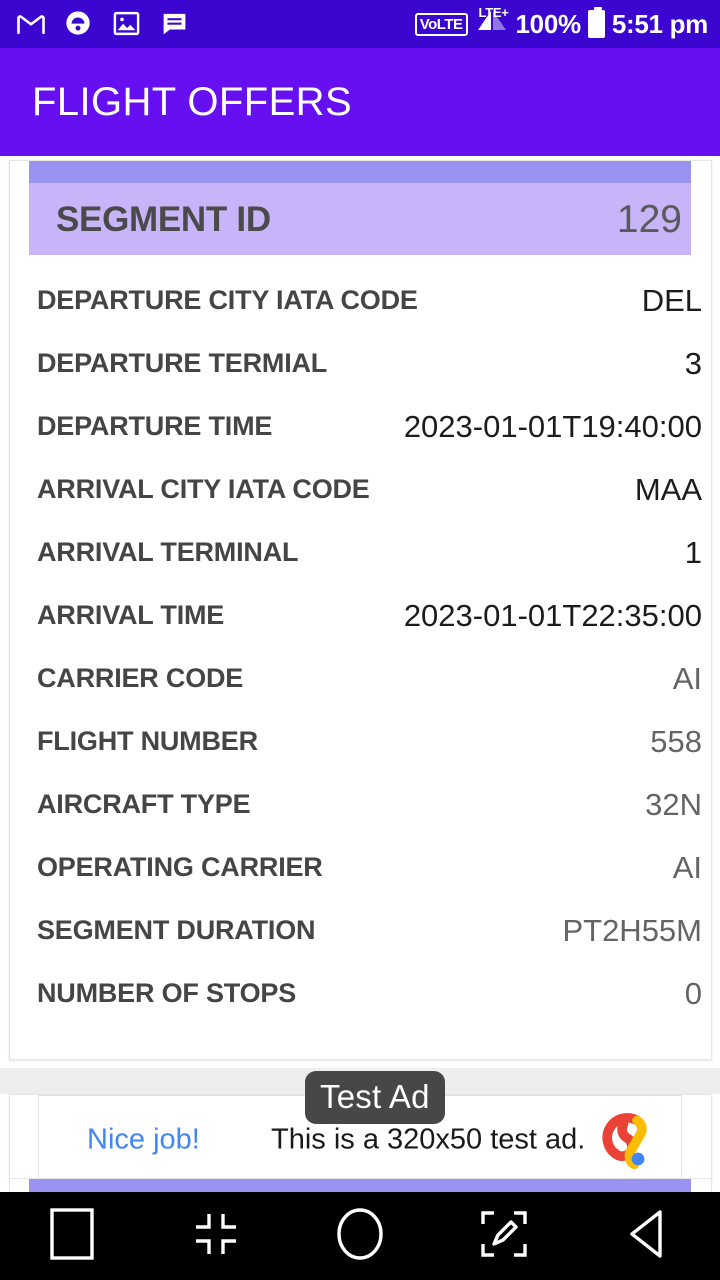  I want to click on signal-strength-icon: LTE+, so click(492, 23).